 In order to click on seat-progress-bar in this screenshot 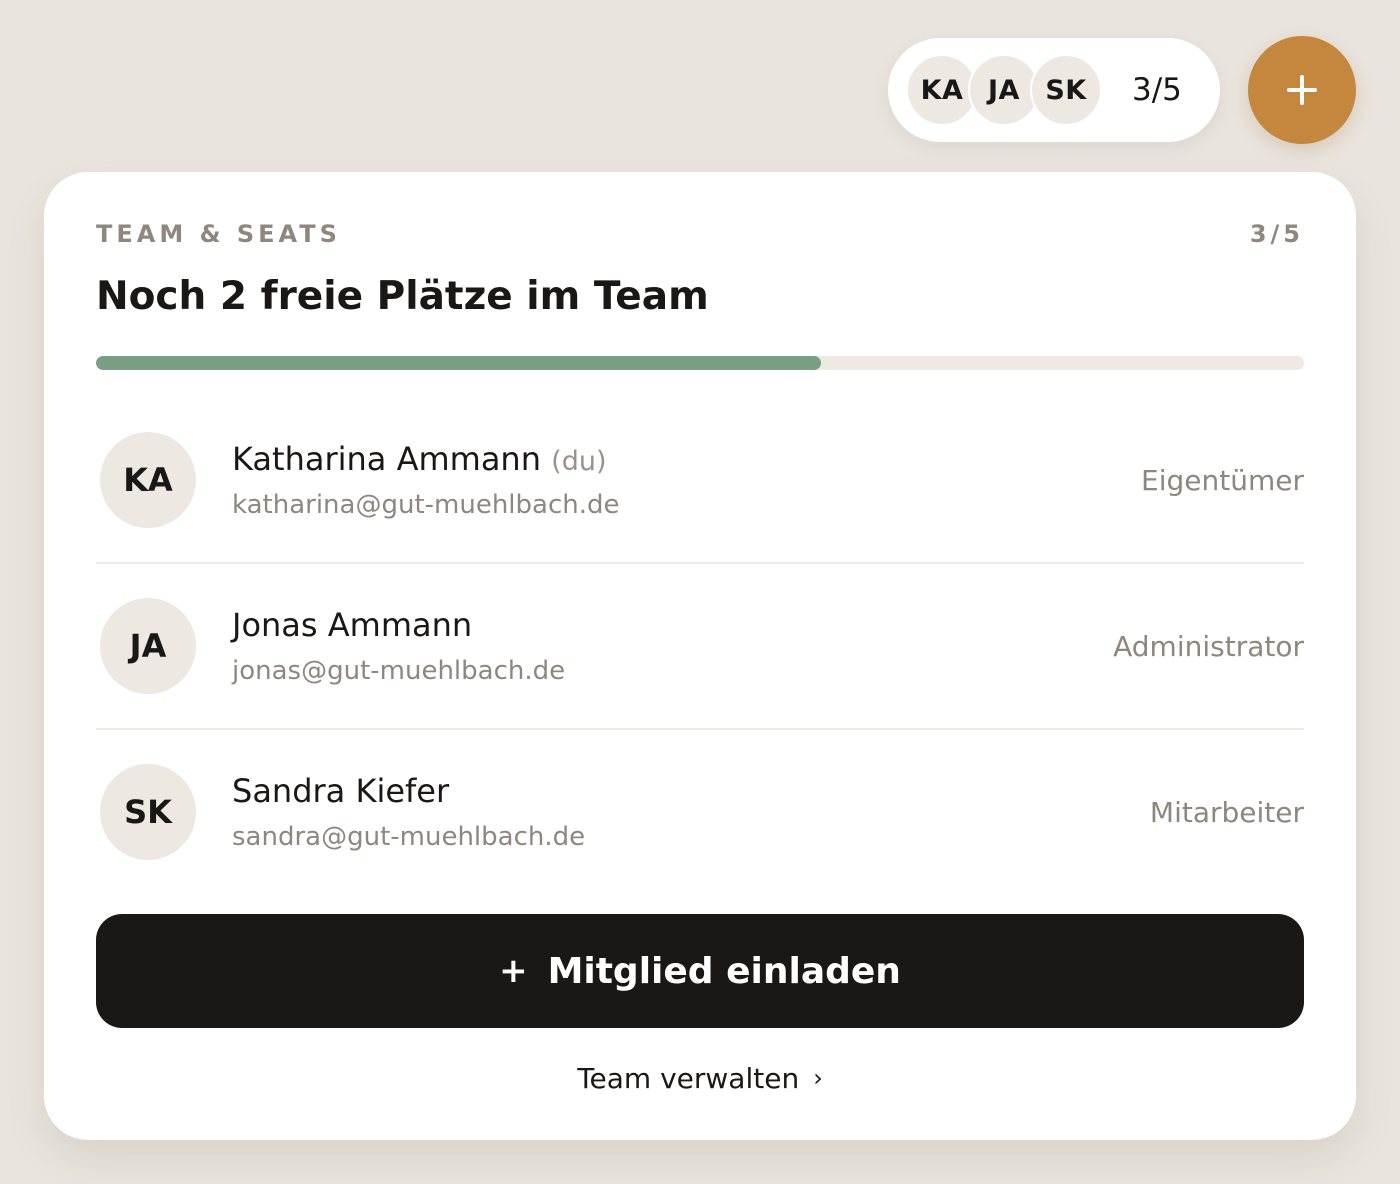, I will do `click(700, 363)`.